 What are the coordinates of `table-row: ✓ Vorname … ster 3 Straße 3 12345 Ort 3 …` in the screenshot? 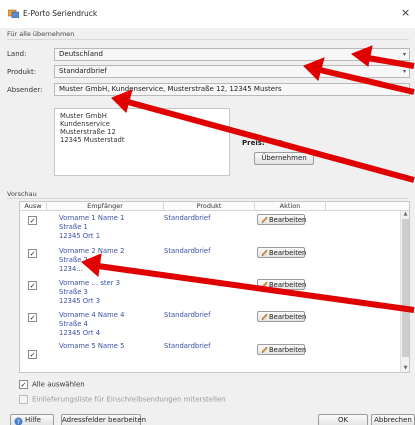 It's located at (210, 295).